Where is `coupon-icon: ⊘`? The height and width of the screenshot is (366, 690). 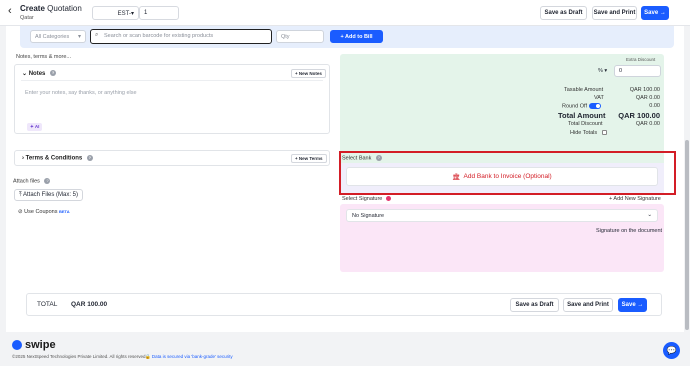 coupon-icon: ⊘ is located at coordinates (20, 212).